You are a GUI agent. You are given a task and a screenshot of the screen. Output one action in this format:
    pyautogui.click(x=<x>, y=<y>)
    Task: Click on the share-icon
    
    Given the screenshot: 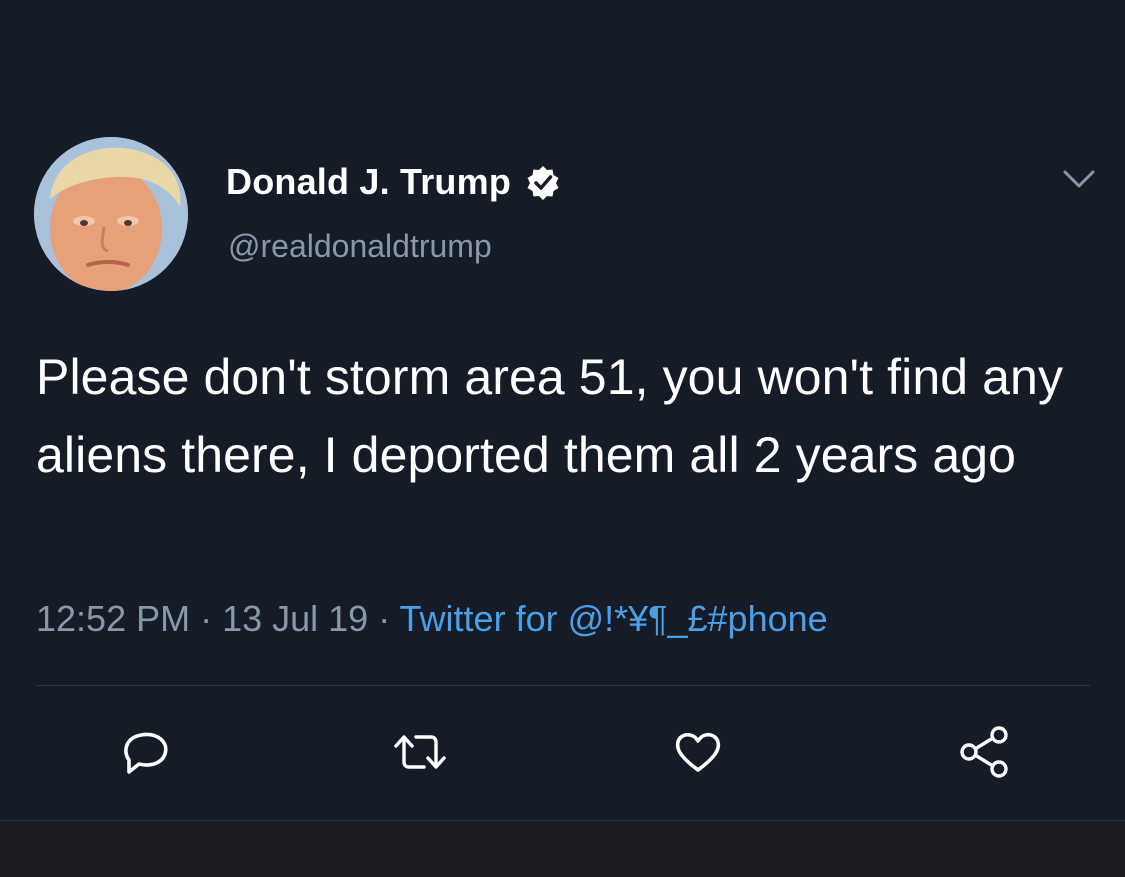 What is the action you would take?
    pyautogui.click(x=984, y=752)
    